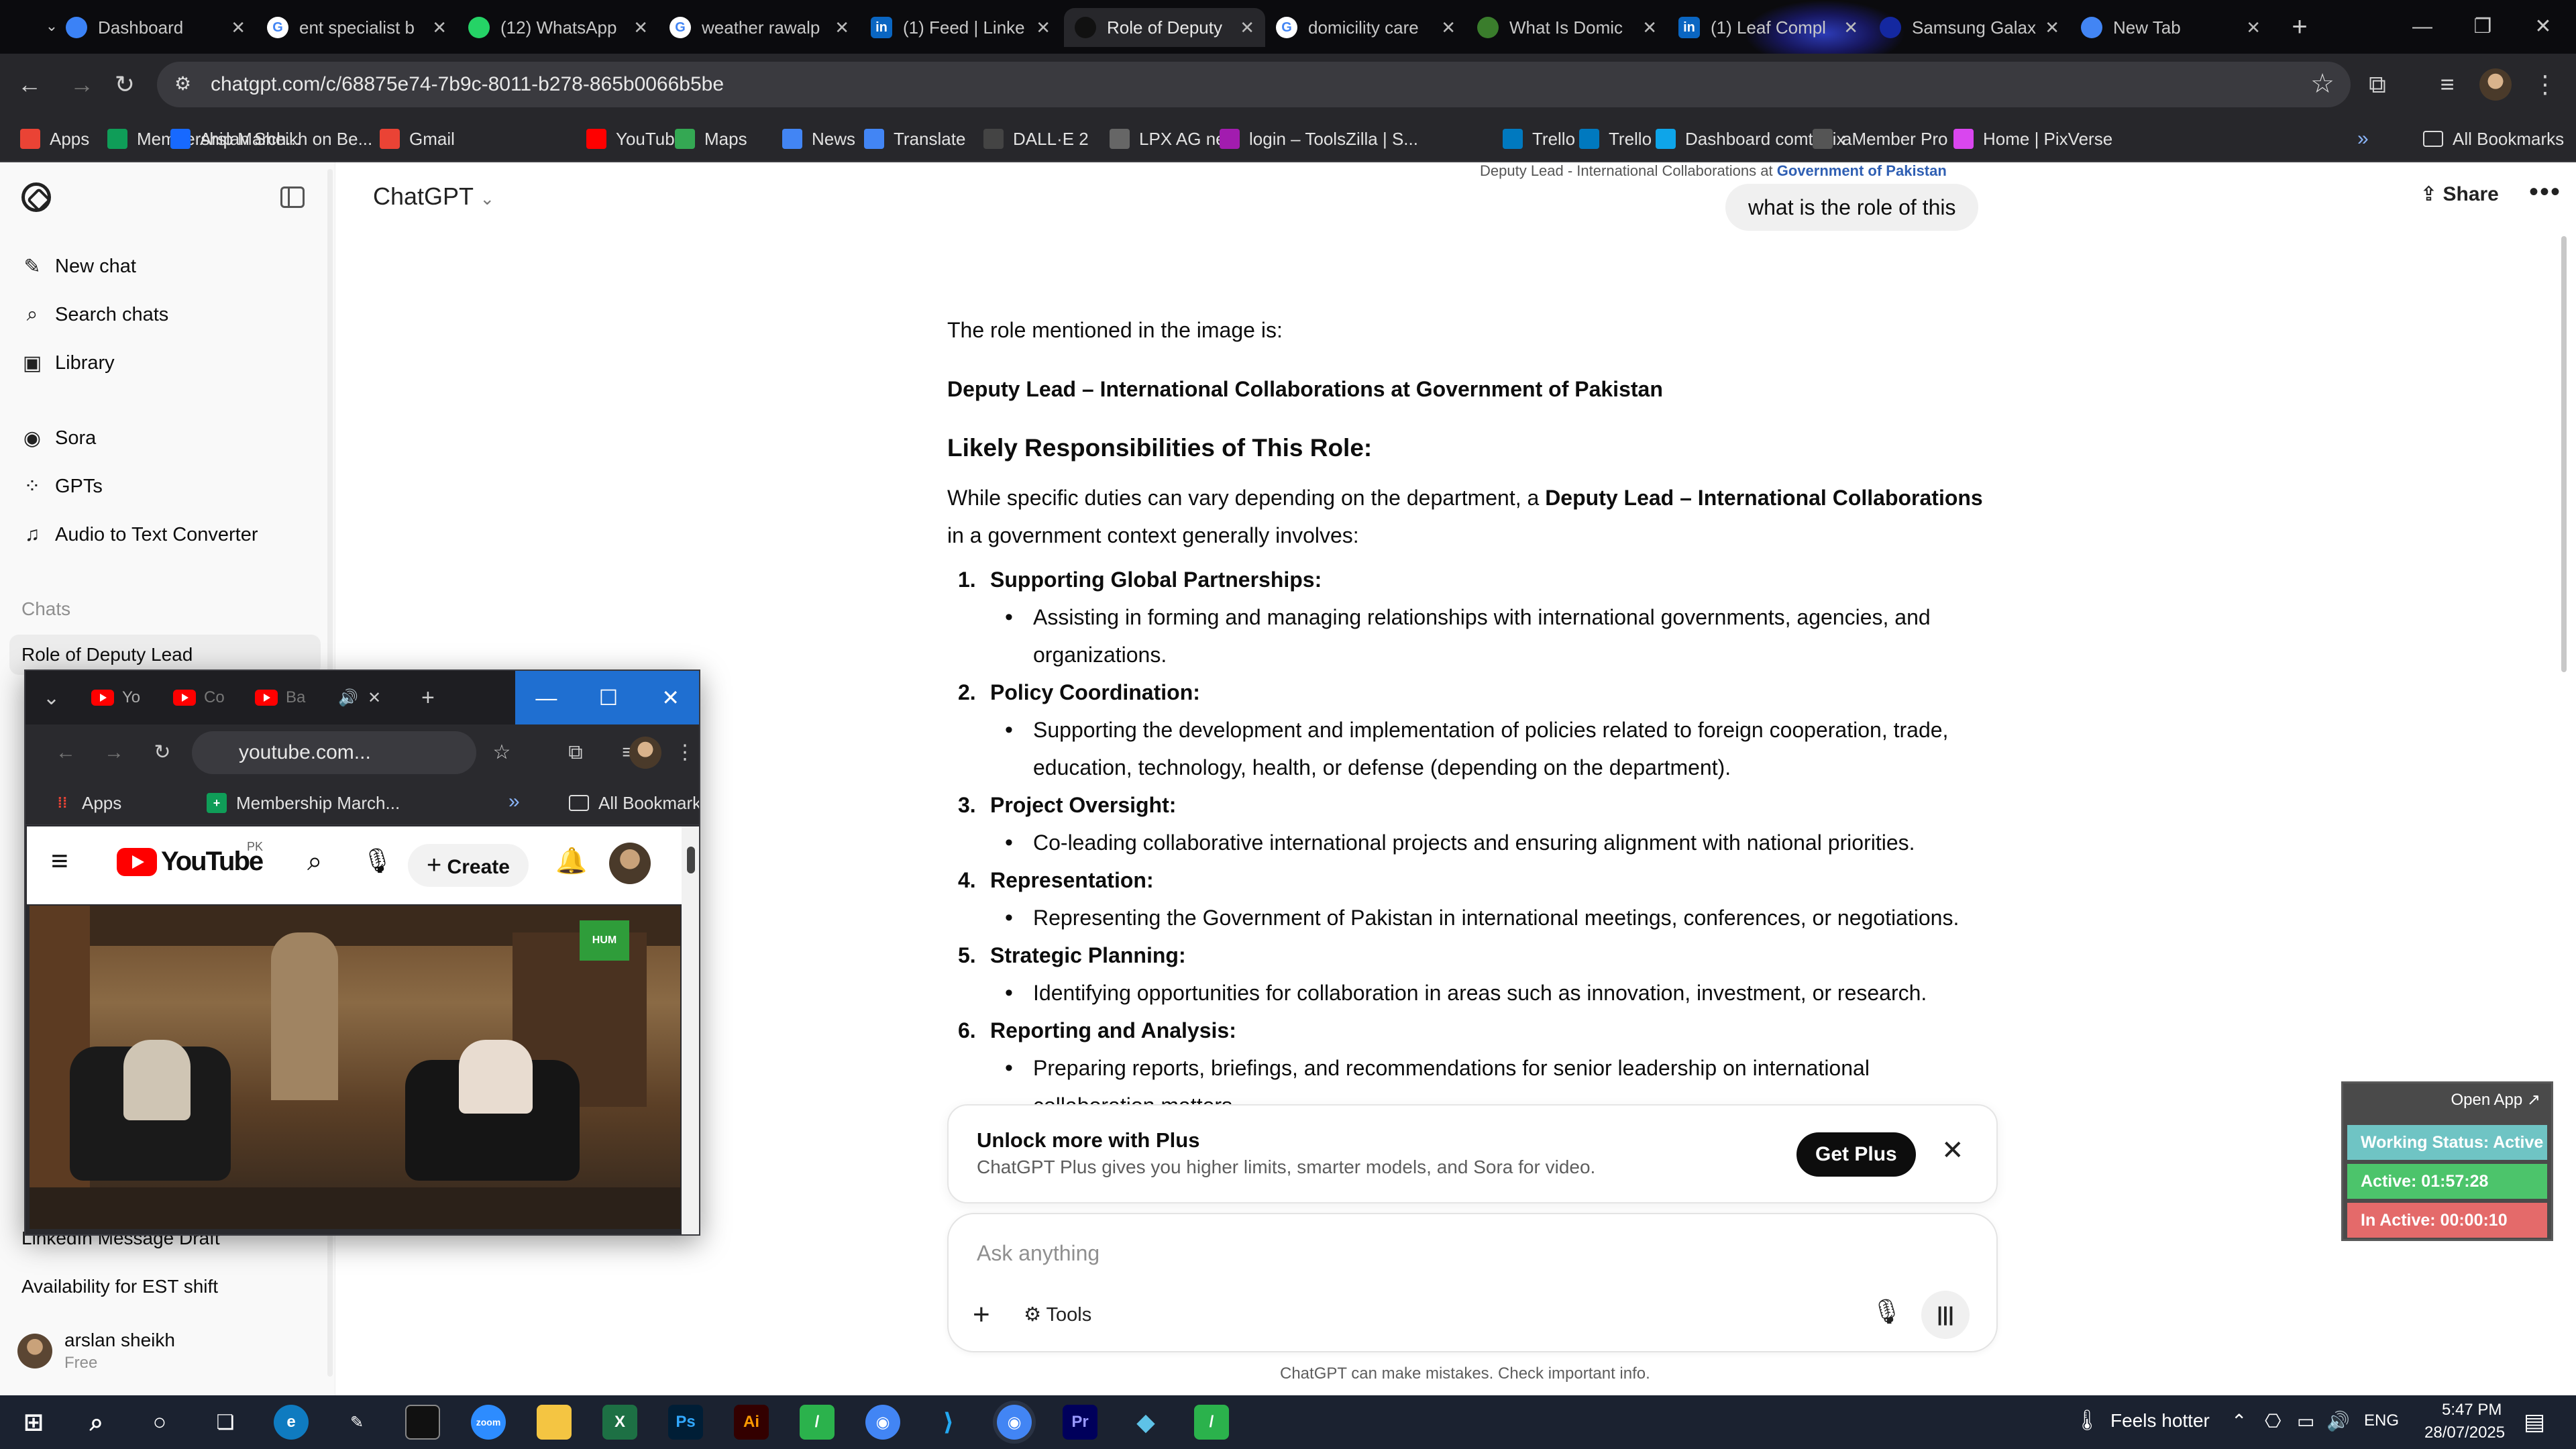 The image size is (2576, 1449). I want to click on bookmark-item: YouTube, so click(635, 139).